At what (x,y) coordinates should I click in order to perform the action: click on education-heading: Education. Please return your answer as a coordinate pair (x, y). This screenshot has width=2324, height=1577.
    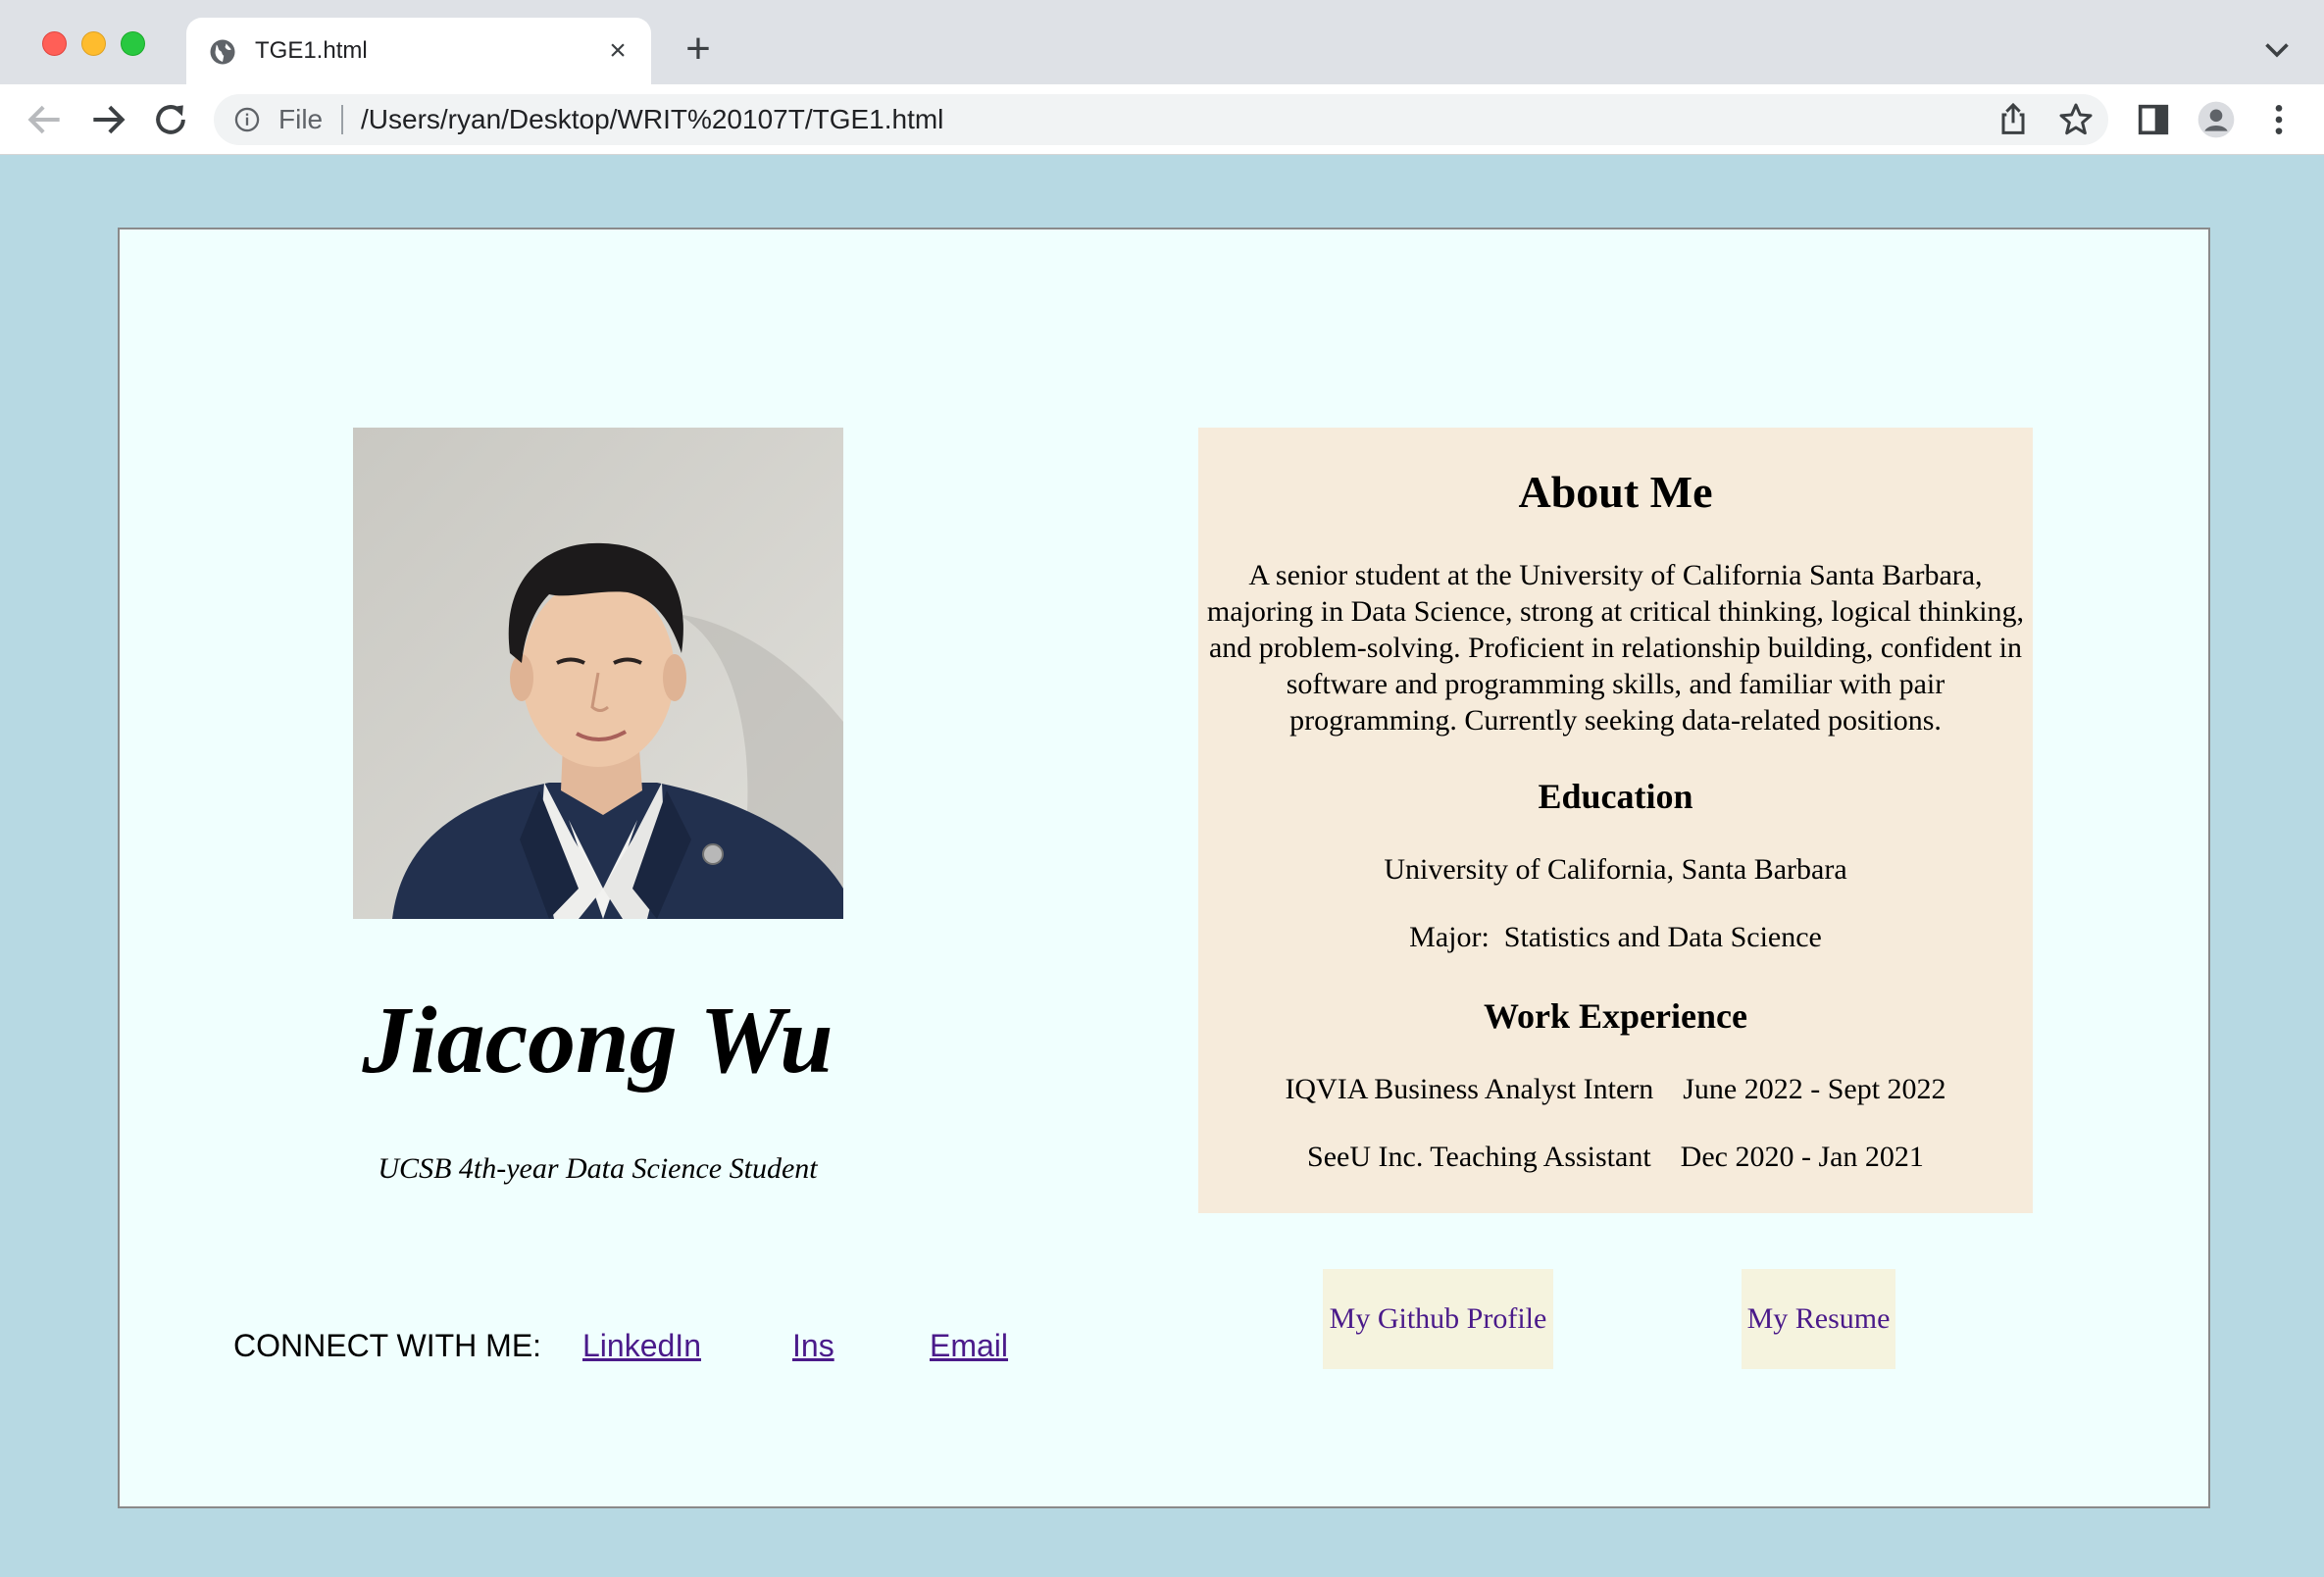
    Looking at the image, I should click on (1615, 796).